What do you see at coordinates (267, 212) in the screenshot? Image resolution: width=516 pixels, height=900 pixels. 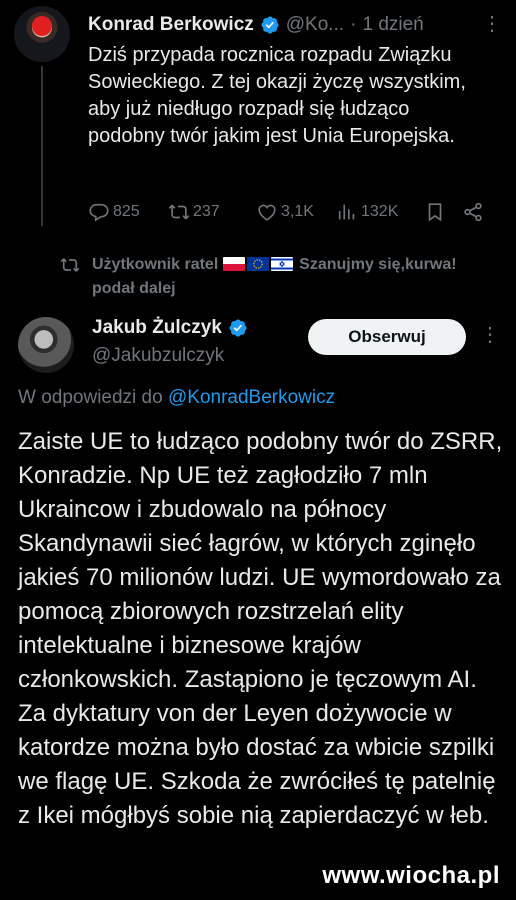 I see `heart-icon` at bounding box center [267, 212].